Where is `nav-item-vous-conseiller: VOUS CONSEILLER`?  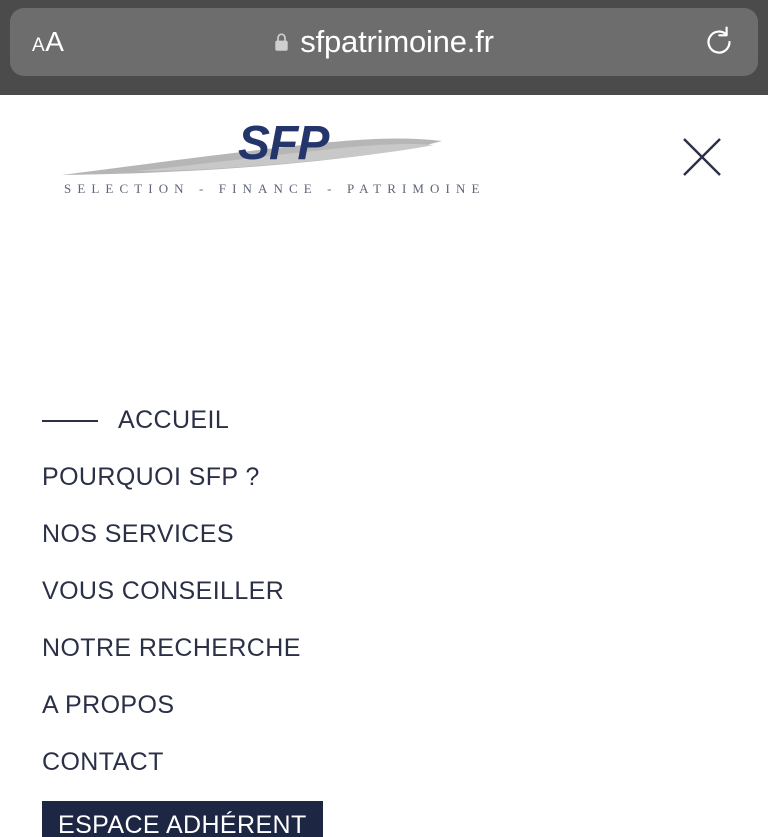
nav-item-vous-conseiller: VOUS CONSEILLER is located at coordinates (384, 591).